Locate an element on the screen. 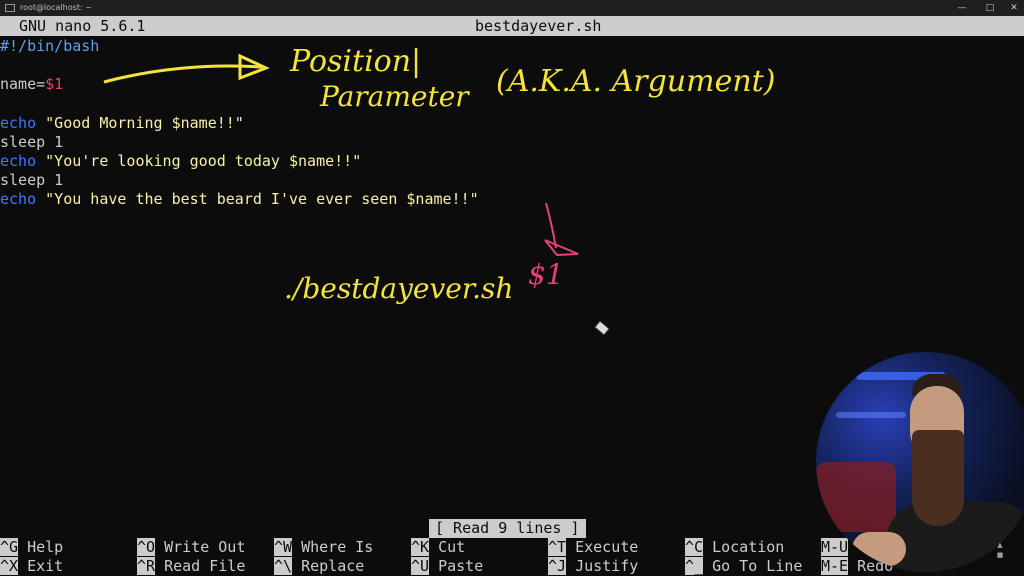  presenter-beard is located at coordinates (938, 478).